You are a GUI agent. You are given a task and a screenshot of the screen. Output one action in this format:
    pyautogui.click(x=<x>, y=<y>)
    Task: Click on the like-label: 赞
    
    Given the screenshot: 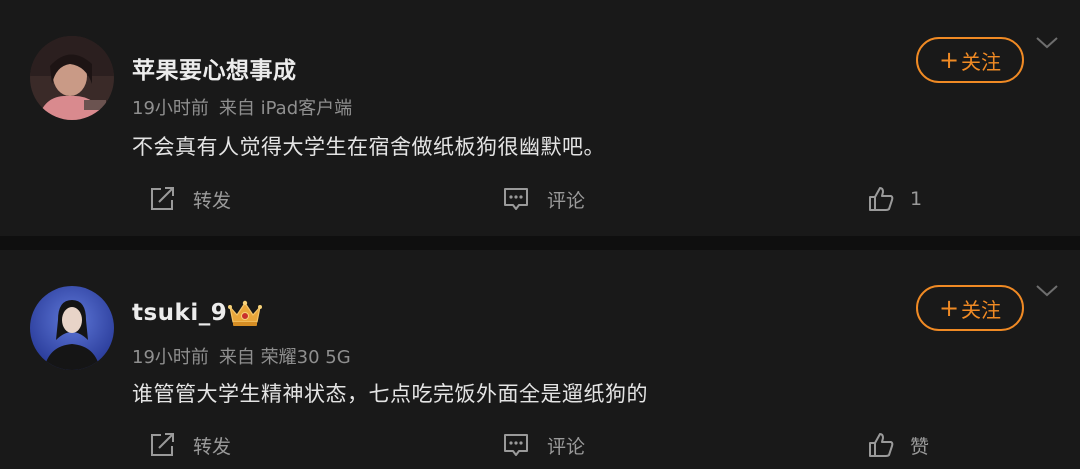 What is the action you would take?
    pyautogui.click(x=920, y=446)
    